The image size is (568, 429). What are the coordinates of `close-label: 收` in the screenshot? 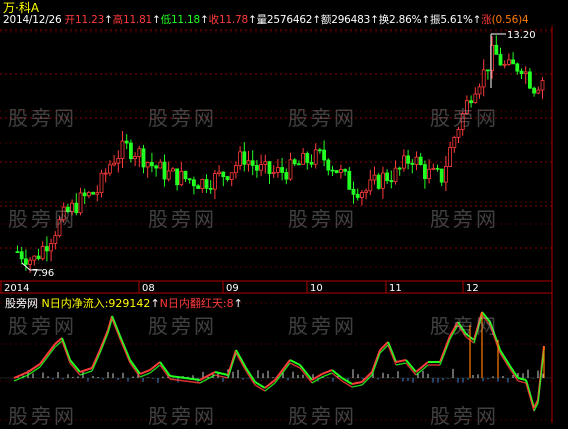 It's located at (214, 20).